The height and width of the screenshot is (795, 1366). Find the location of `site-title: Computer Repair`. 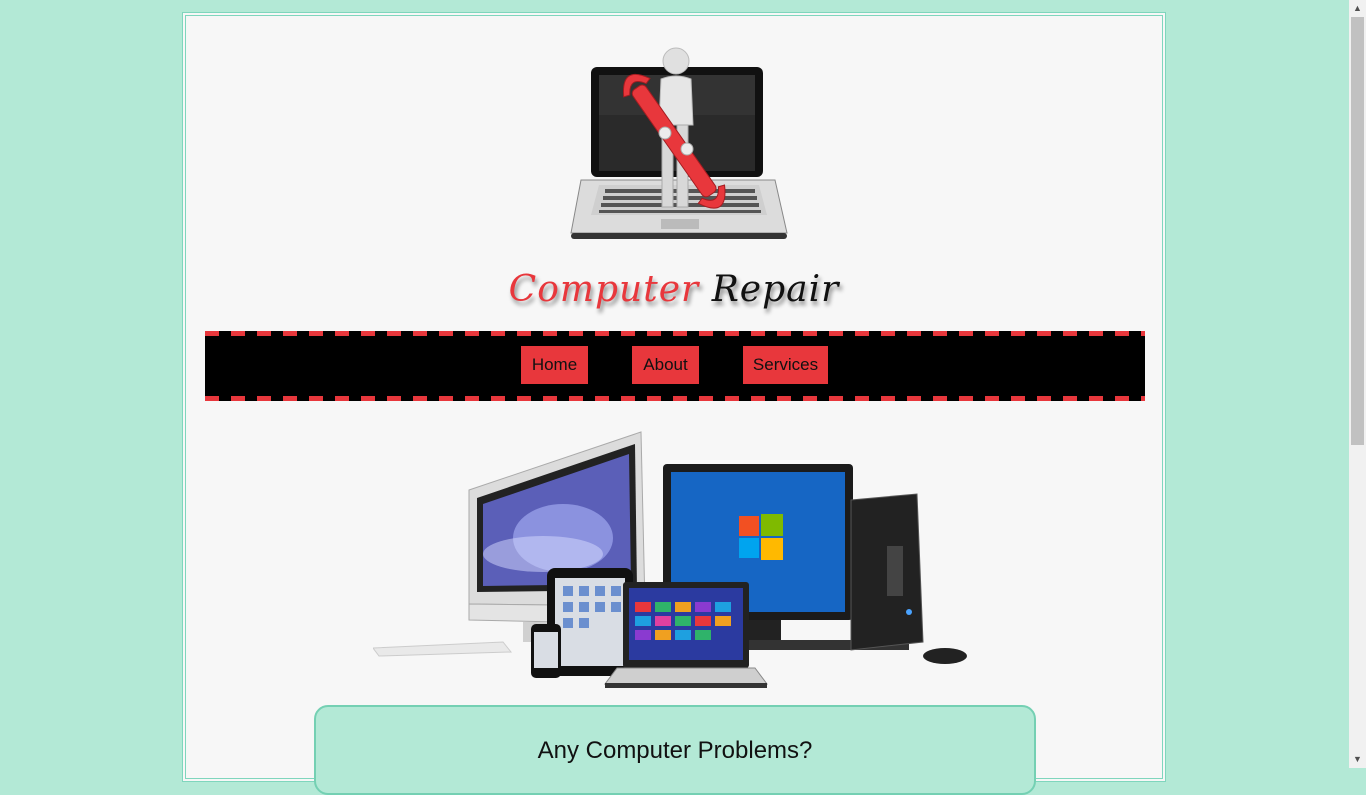

site-title: Computer Repair is located at coordinates (674, 289).